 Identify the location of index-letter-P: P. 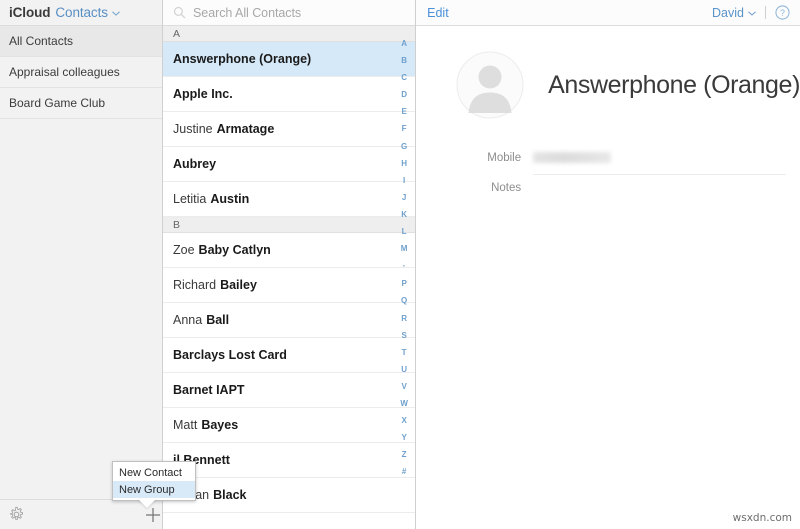
(404, 284).